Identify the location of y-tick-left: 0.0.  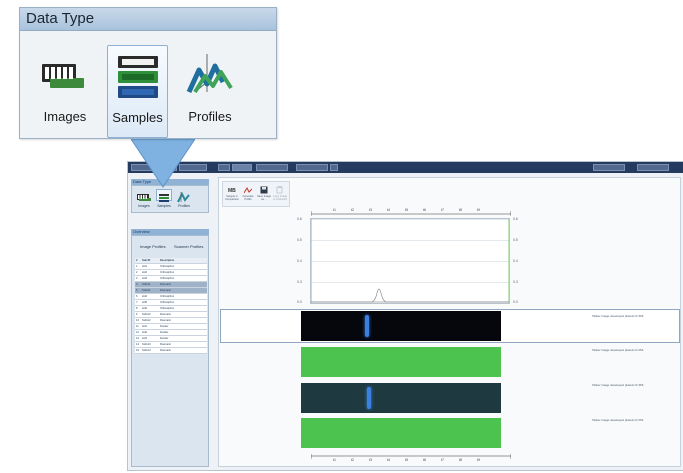
(299, 302).